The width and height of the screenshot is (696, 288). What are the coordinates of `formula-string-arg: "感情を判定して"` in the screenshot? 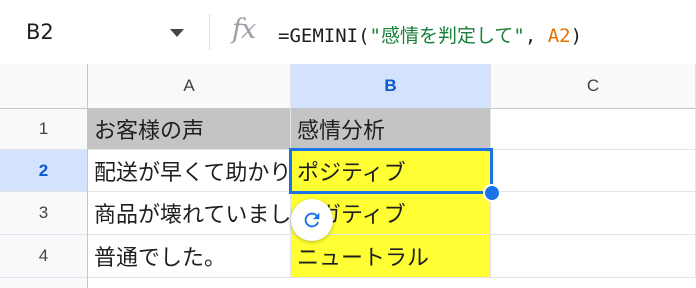 It's located at (447, 36).